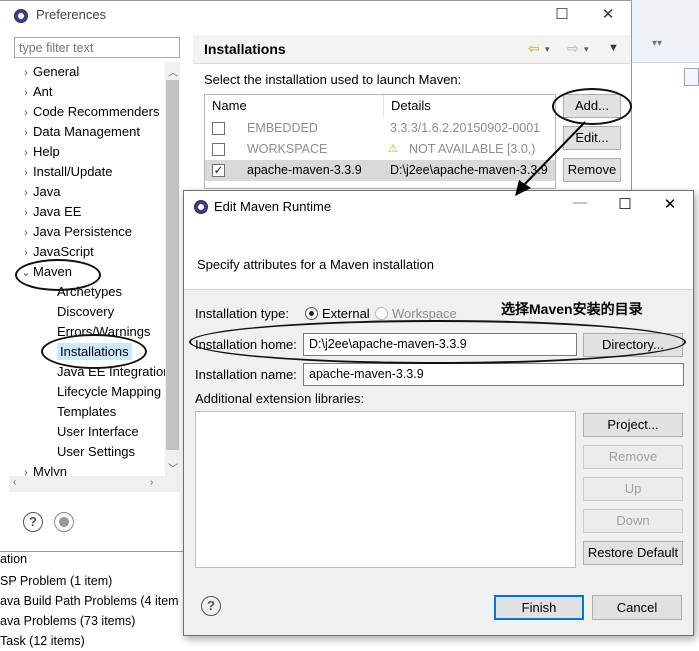  What do you see at coordinates (469, 106) in the screenshot?
I see `column-details: Details` at bounding box center [469, 106].